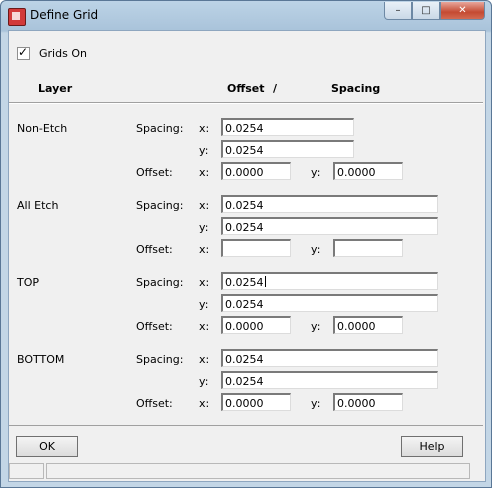 The height and width of the screenshot is (488, 492). Describe the element at coordinates (55, 88) in the screenshot. I see `header-layer: Layer` at that location.